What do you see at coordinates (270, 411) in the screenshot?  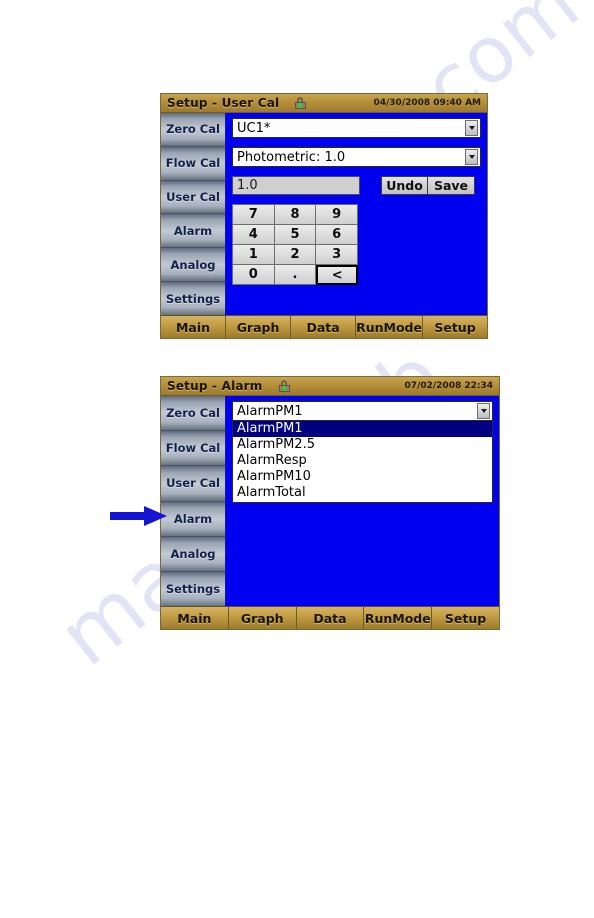 I see `alarm-select-value: AlarmPM1` at bounding box center [270, 411].